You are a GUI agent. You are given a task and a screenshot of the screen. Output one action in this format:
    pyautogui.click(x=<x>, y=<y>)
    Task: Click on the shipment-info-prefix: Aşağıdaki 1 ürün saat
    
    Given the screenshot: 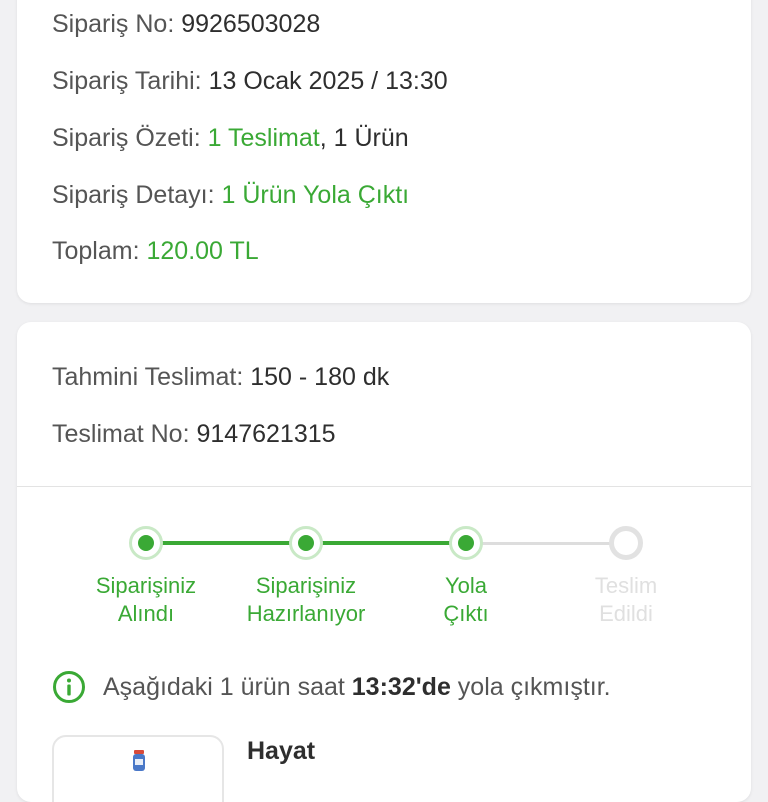 What is the action you would take?
    pyautogui.click(x=224, y=687)
    